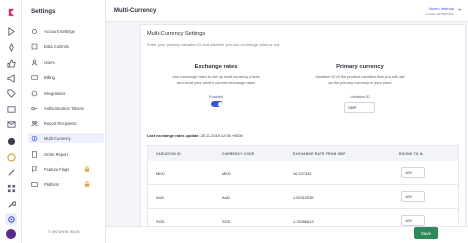 This screenshot has width=468, height=243. What do you see at coordinates (226, 197) in the screenshot?
I see `currency-code-cell: AUD` at bounding box center [226, 197].